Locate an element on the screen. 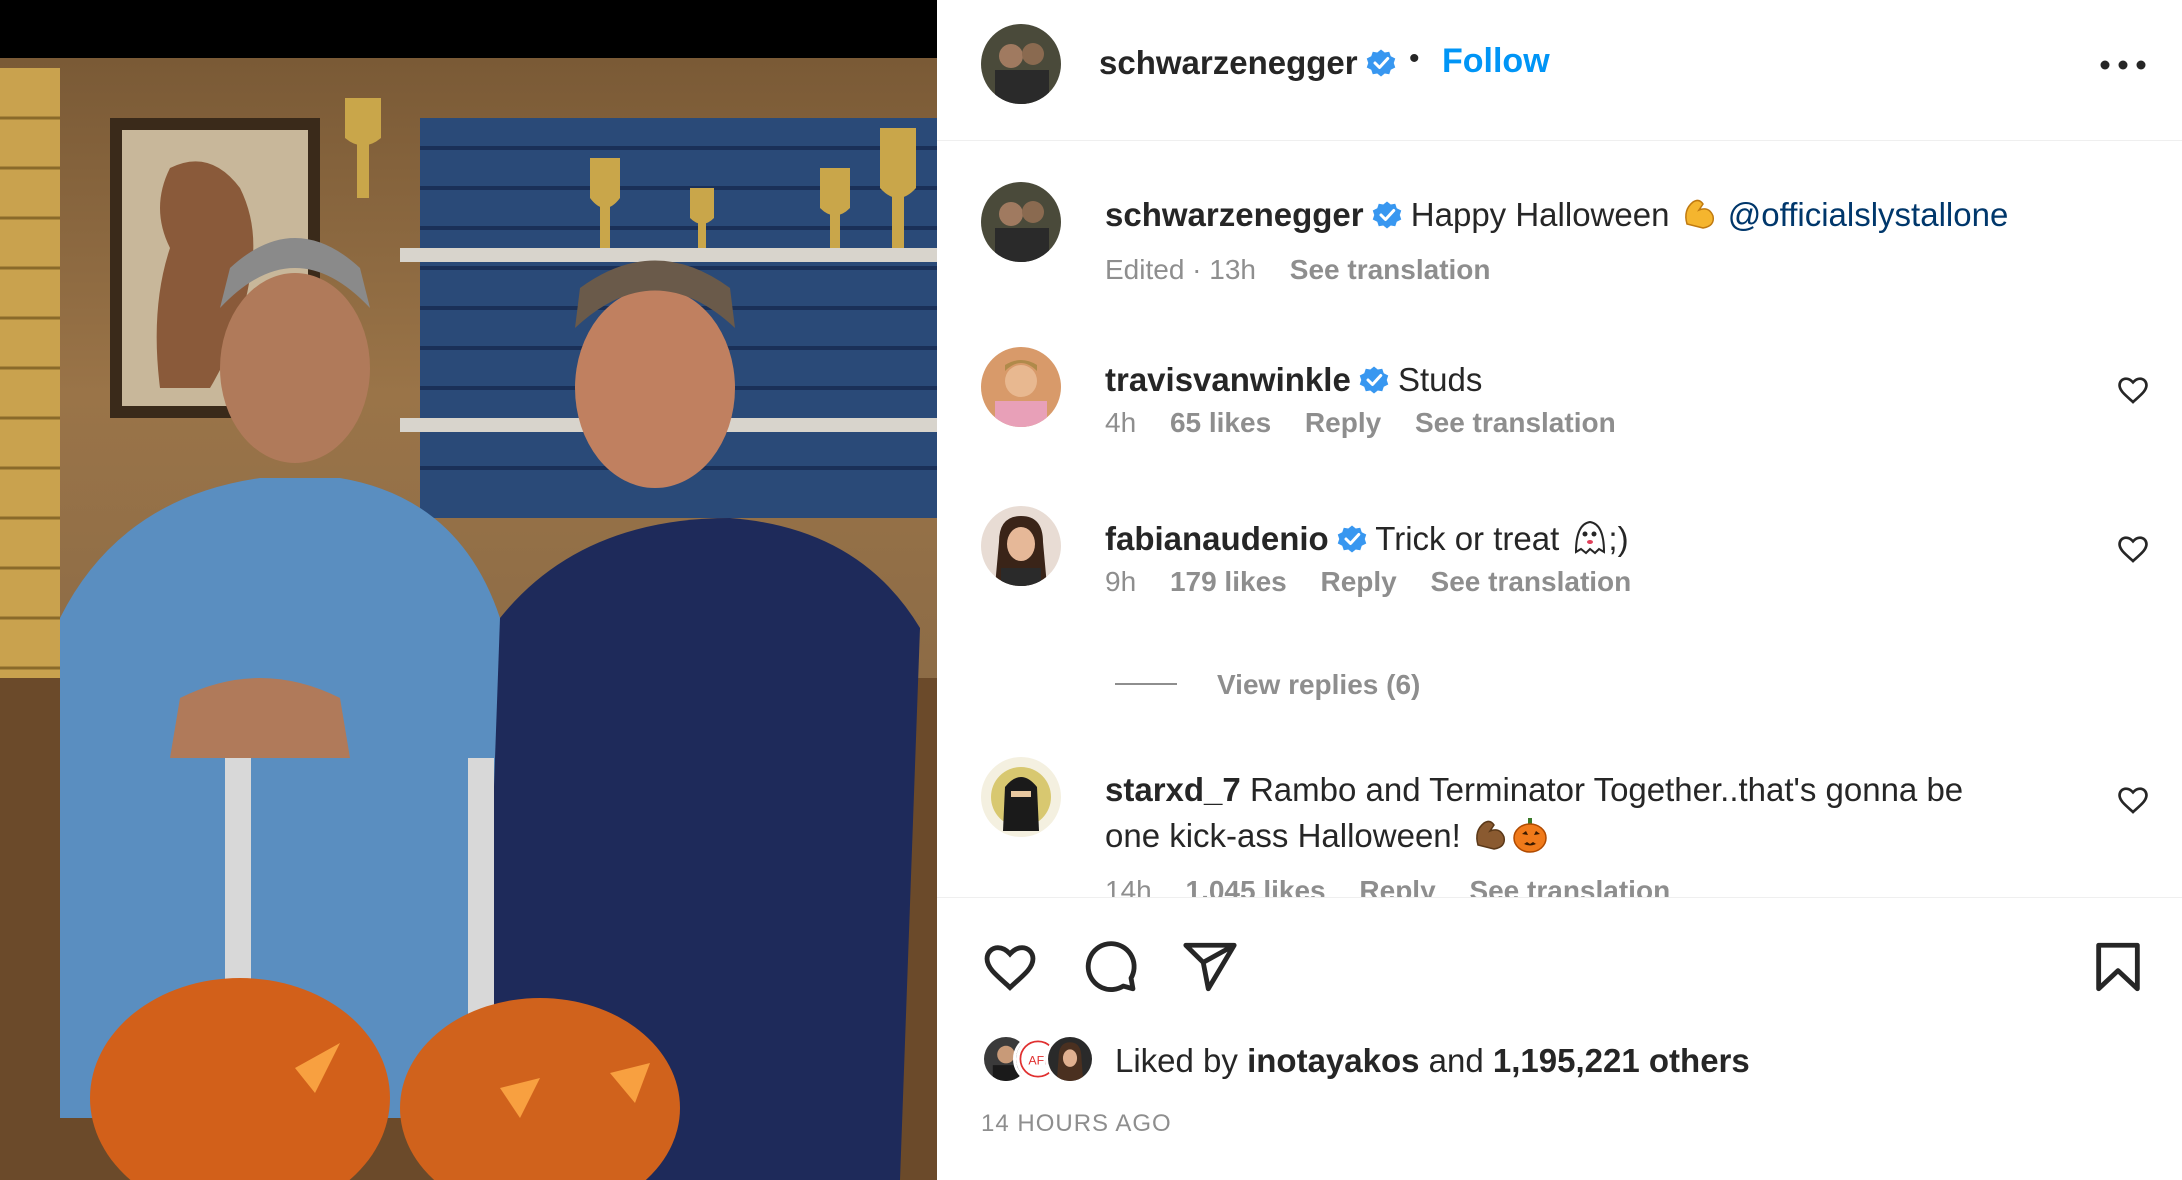 The image size is (2182, 1180). post-timestamp: 14 HOURS AGO is located at coordinates (1076, 1124).